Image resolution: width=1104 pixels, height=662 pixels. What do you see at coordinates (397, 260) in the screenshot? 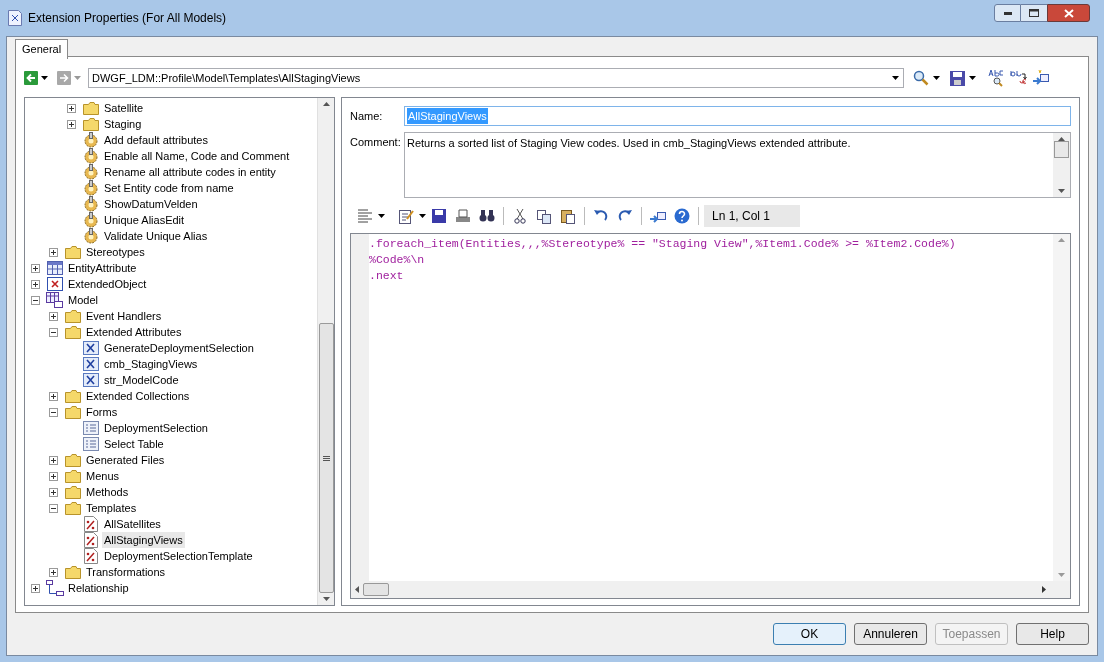
I see `code-line: %Code%\n` at bounding box center [397, 260].